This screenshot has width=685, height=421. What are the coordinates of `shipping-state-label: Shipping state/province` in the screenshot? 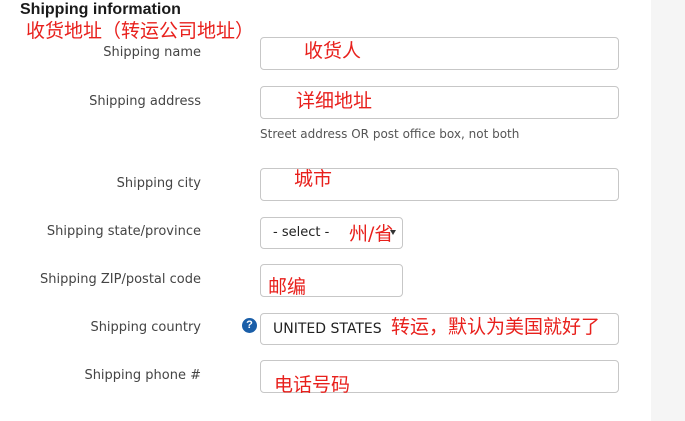 It's located at (123, 231).